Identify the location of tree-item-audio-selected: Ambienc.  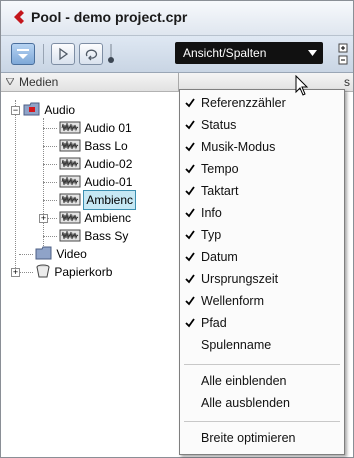
(98, 200).